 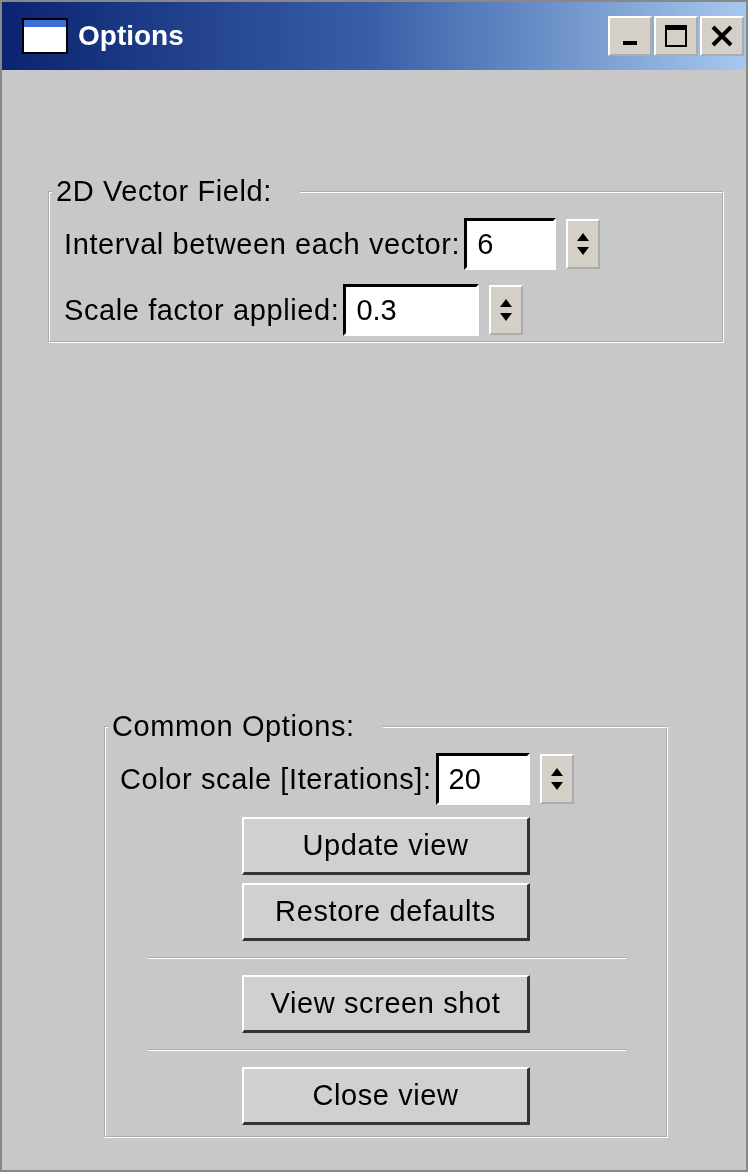 I want to click on close-button, so click(x=722, y=36).